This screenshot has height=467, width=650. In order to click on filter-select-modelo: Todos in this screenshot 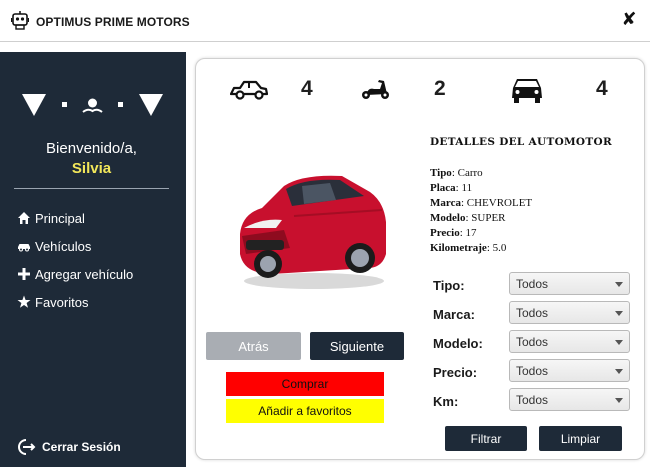, I will do `click(569, 341)`.